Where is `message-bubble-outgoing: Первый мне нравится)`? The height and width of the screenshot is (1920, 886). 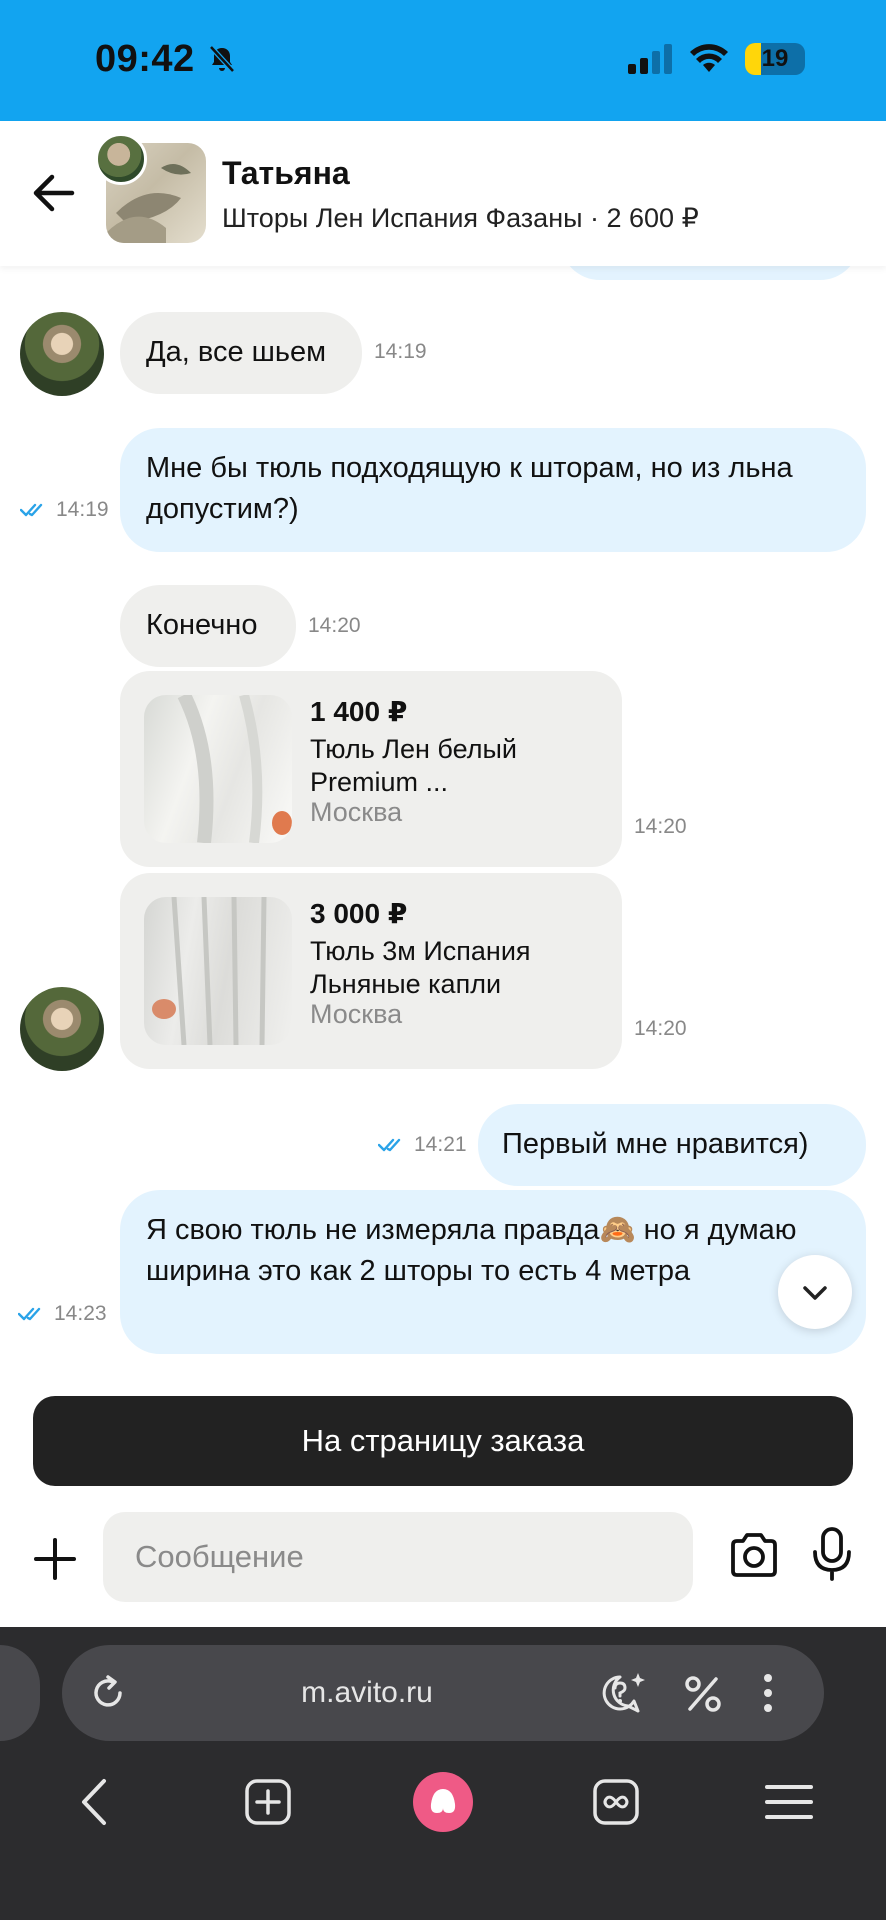
message-bubble-outgoing: Первый мне нравится) is located at coordinates (672, 1145).